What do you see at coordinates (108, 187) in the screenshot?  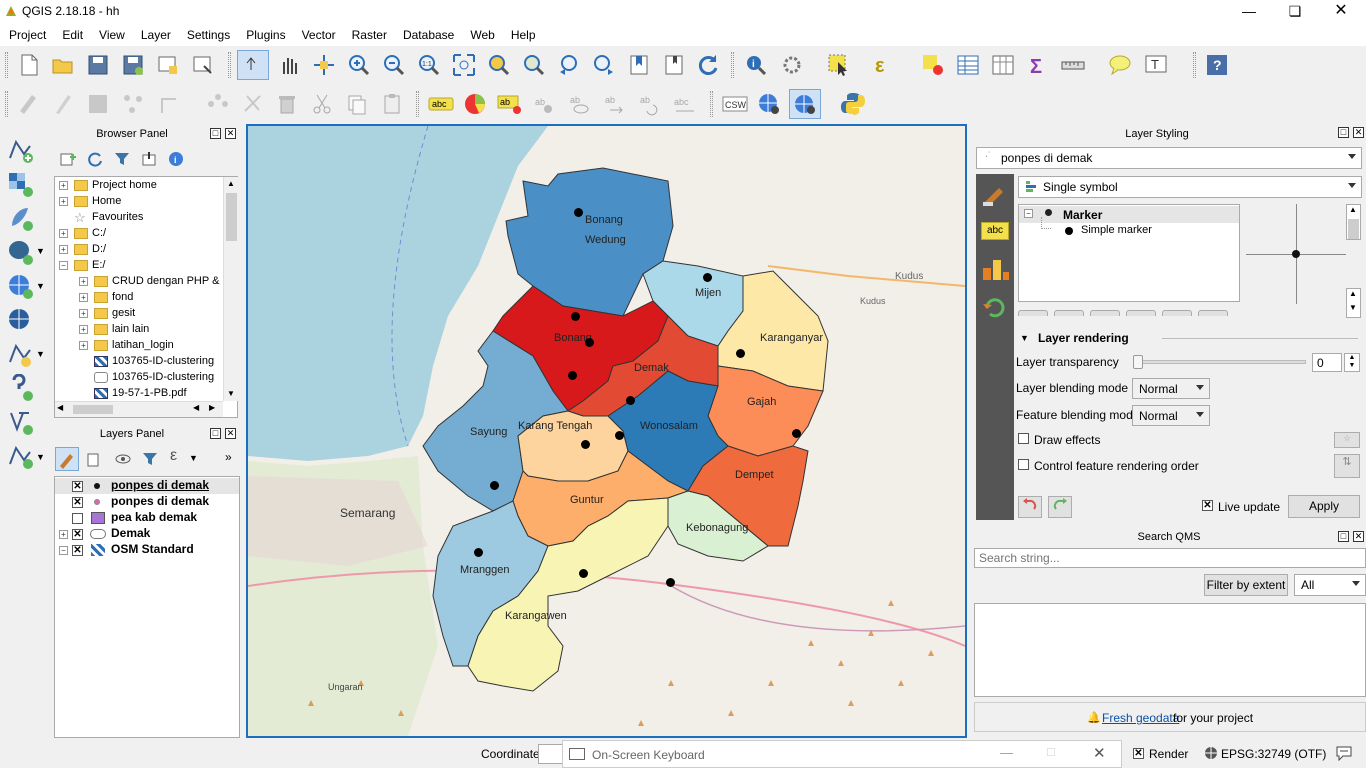 I see `browser-item: + Project home` at bounding box center [108, 187].